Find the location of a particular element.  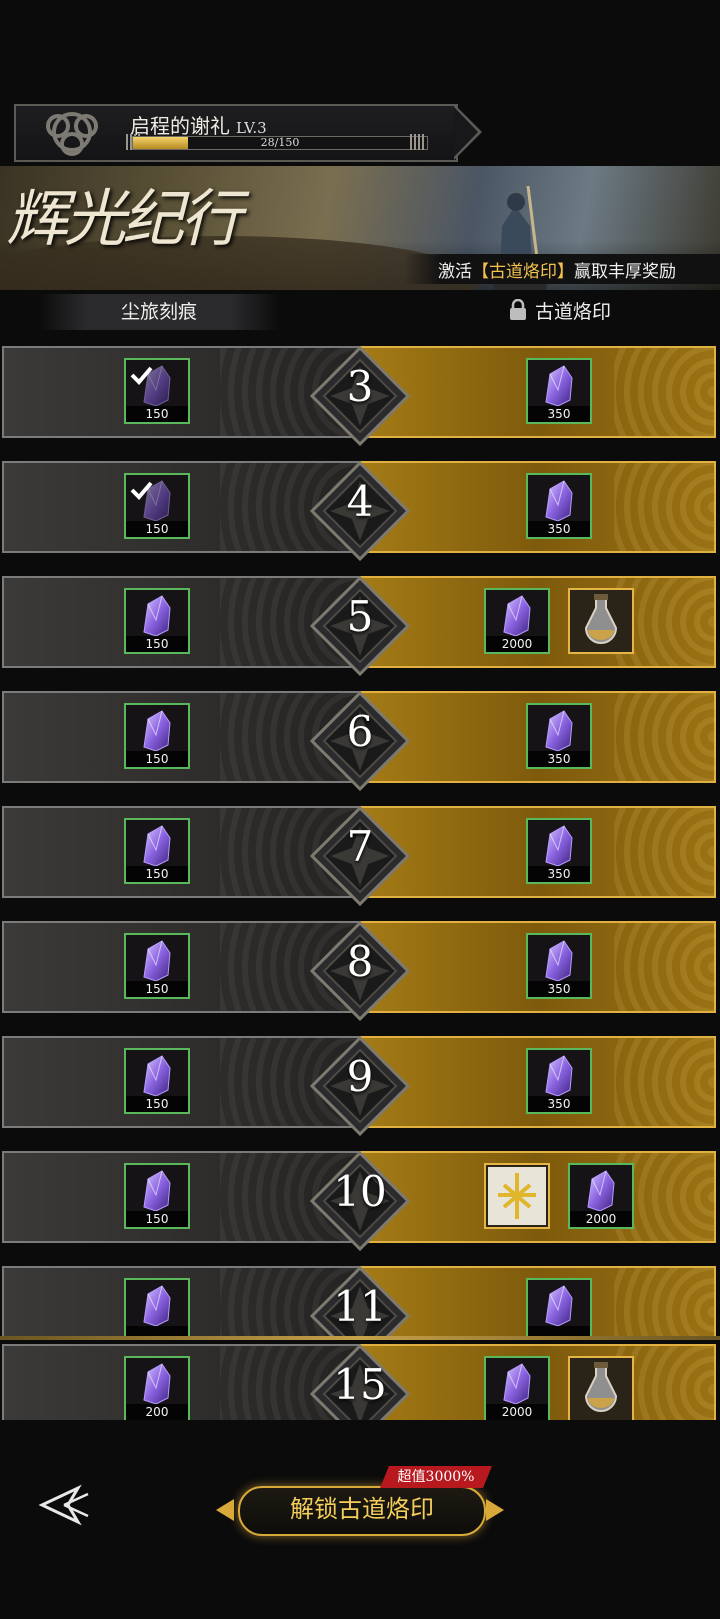

level-number: 11 is located at coordinates (360, 1306).